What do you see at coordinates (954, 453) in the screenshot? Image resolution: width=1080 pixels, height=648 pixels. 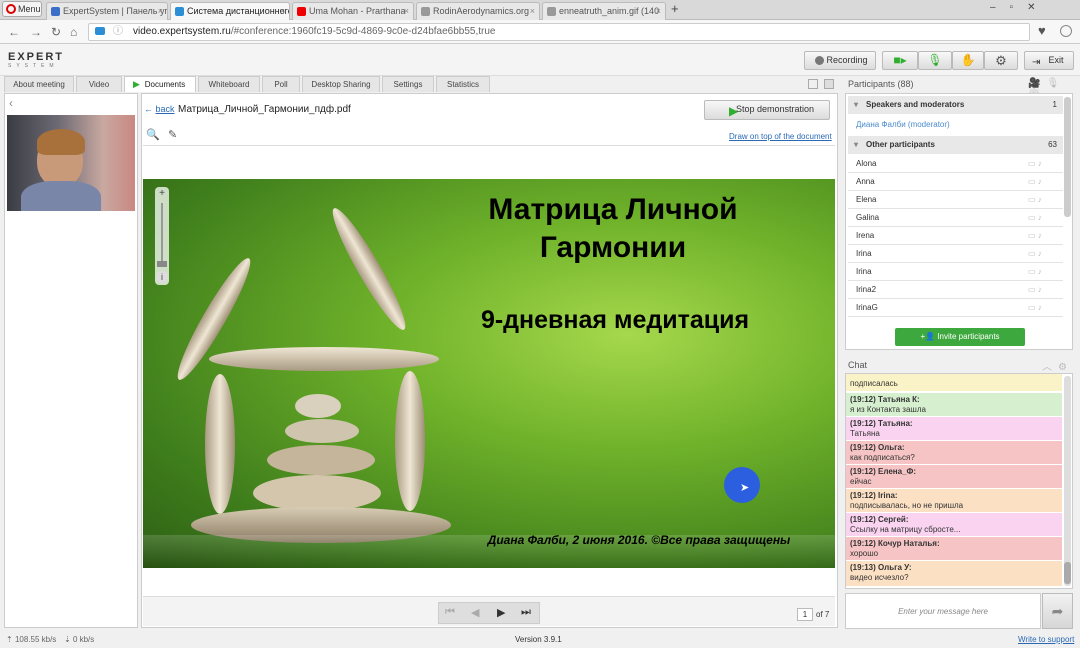 I see `chat-message: (19:12) Ольга: как подписаться?` at bounding box center [954, 453].